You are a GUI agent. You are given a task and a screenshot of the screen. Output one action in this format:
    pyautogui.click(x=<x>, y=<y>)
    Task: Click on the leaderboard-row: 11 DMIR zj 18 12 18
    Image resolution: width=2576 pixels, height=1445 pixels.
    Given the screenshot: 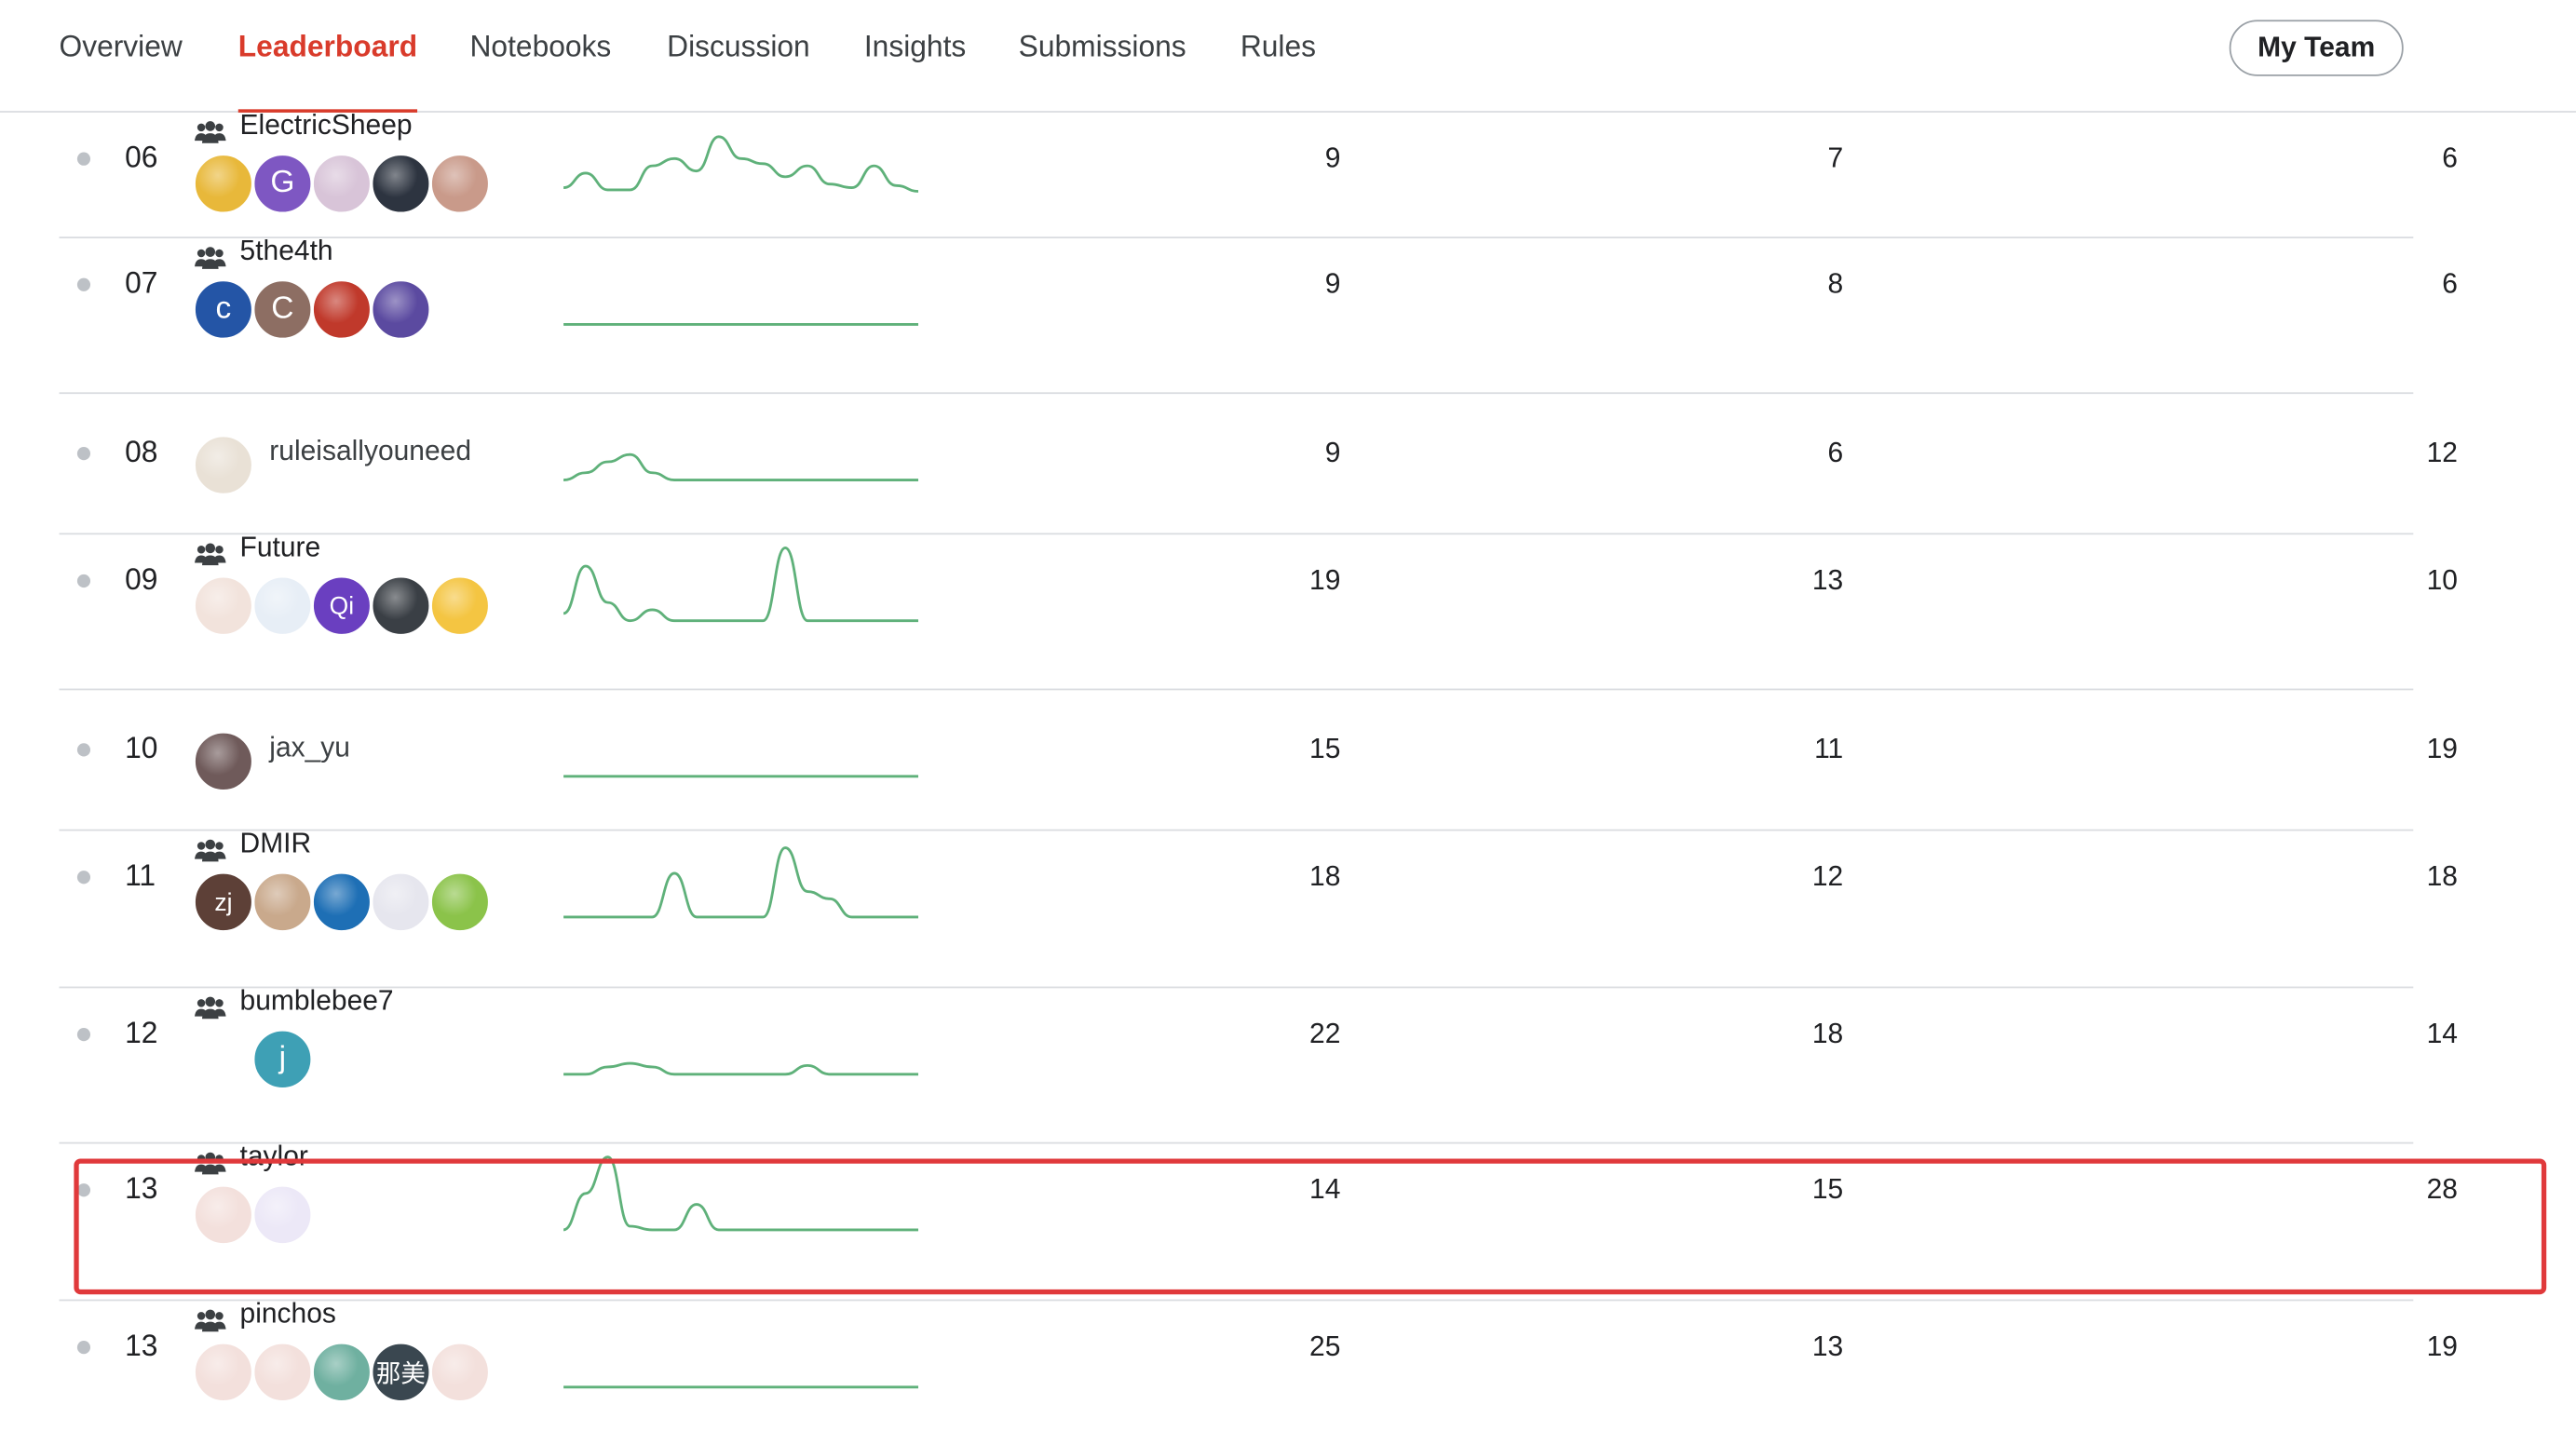 What is the action you would take?
    pyautogui.click(x=1258, y=908)
    